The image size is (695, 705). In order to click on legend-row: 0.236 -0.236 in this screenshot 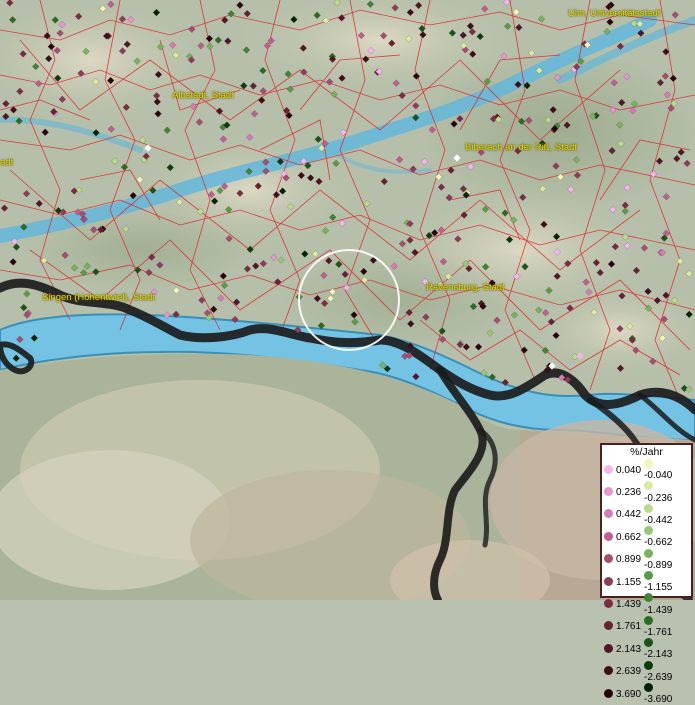, I will do `click(644, 492)`.